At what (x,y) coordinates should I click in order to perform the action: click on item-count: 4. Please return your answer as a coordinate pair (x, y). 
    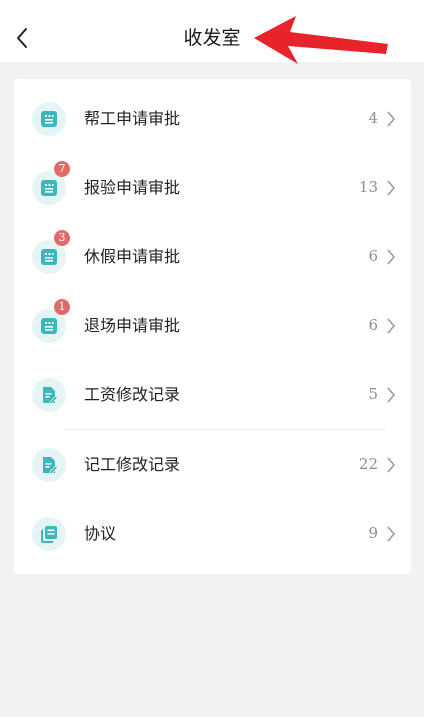
    Looking at the image, I should click on (373, 118).